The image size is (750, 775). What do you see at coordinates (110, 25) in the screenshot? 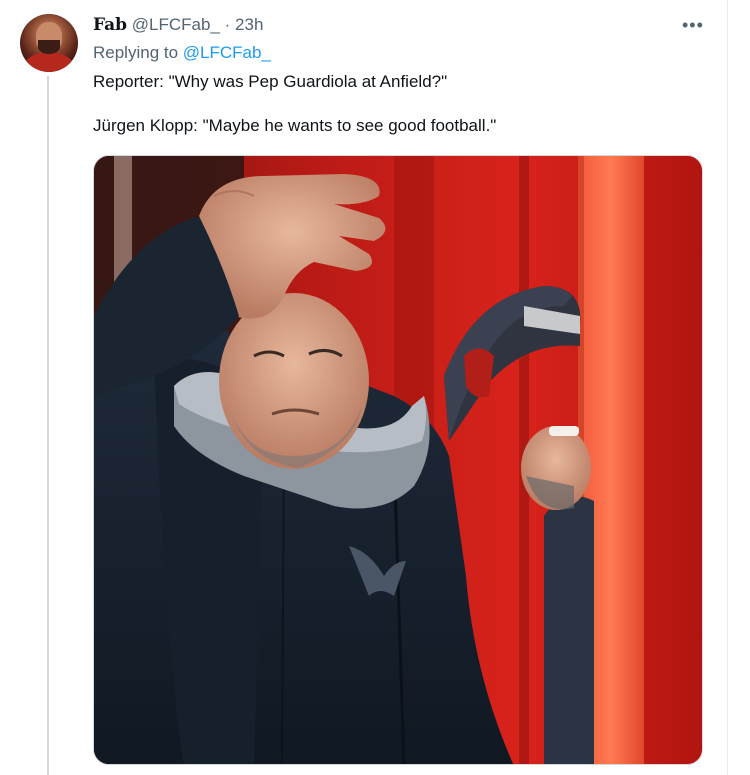
I see `author-display-name: Fab` at bounding box center [110, 25].